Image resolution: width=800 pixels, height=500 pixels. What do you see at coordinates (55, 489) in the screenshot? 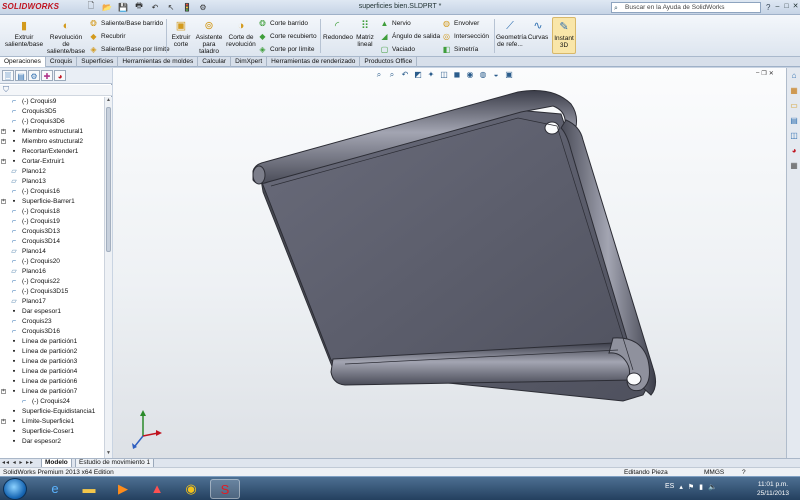
I see `internet-explorer-icon: e` at bounding box center [55, 489].